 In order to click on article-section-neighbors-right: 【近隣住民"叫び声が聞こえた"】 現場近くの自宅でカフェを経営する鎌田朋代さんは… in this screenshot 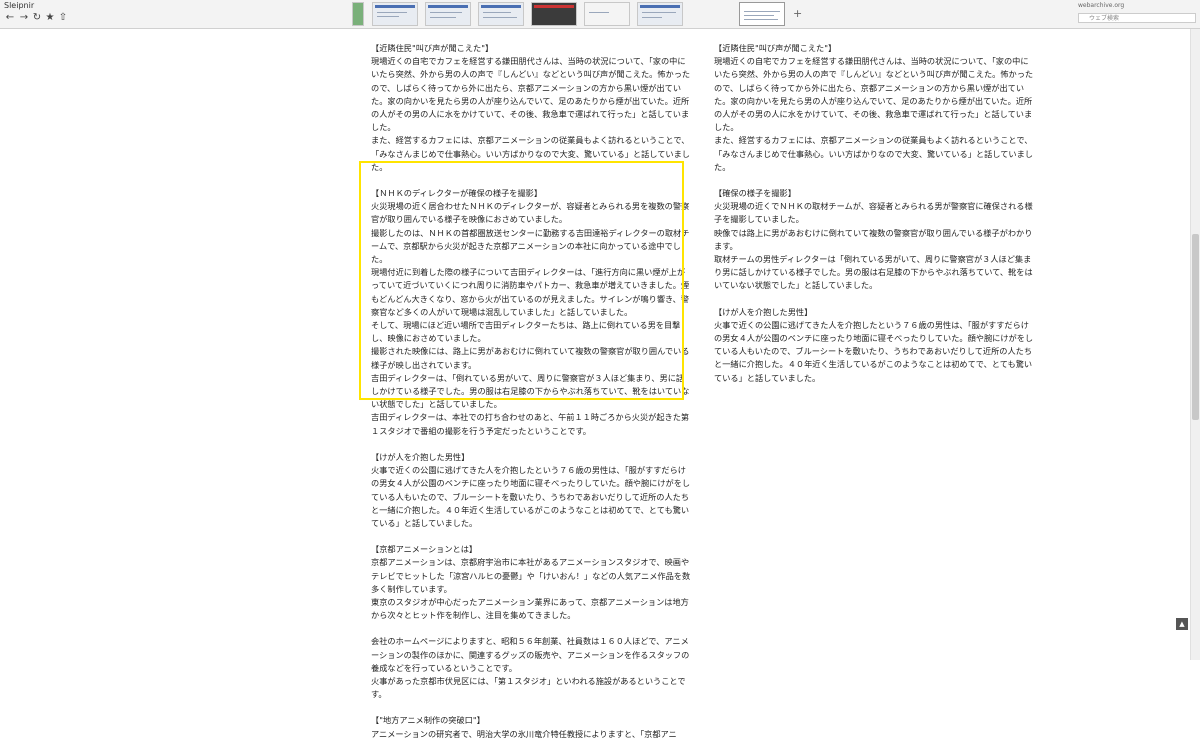, I will do `click(874, 107)`.